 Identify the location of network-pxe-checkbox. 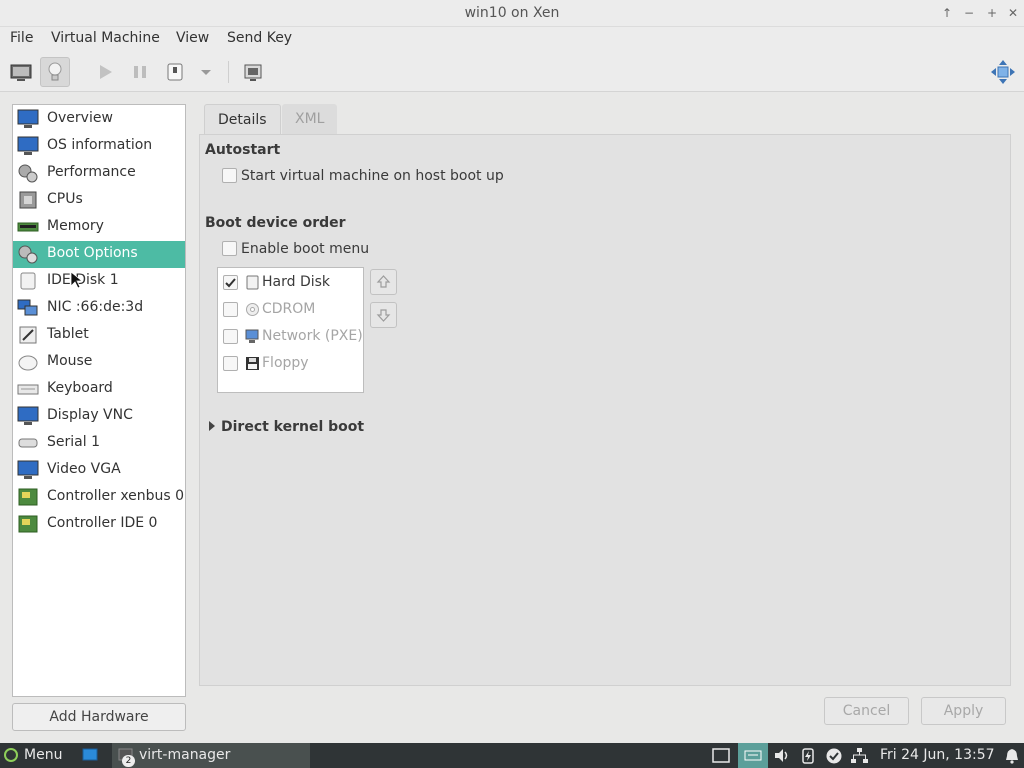
(230, 336).